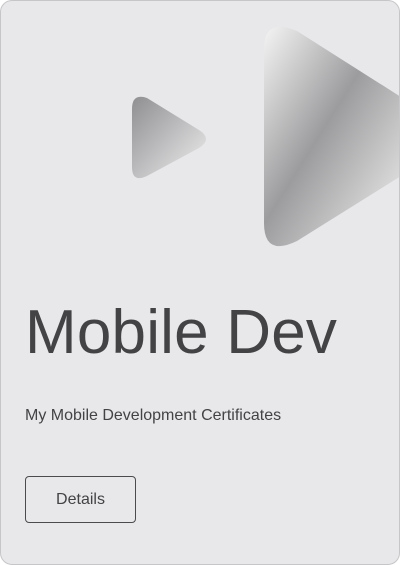 This screenshot has width=400, height=565. What do you see at coordinates (153, 415) in the screenshot?
I see `card-subtitle: My Mobile Development Certificates` at bounding box center [153, 415].